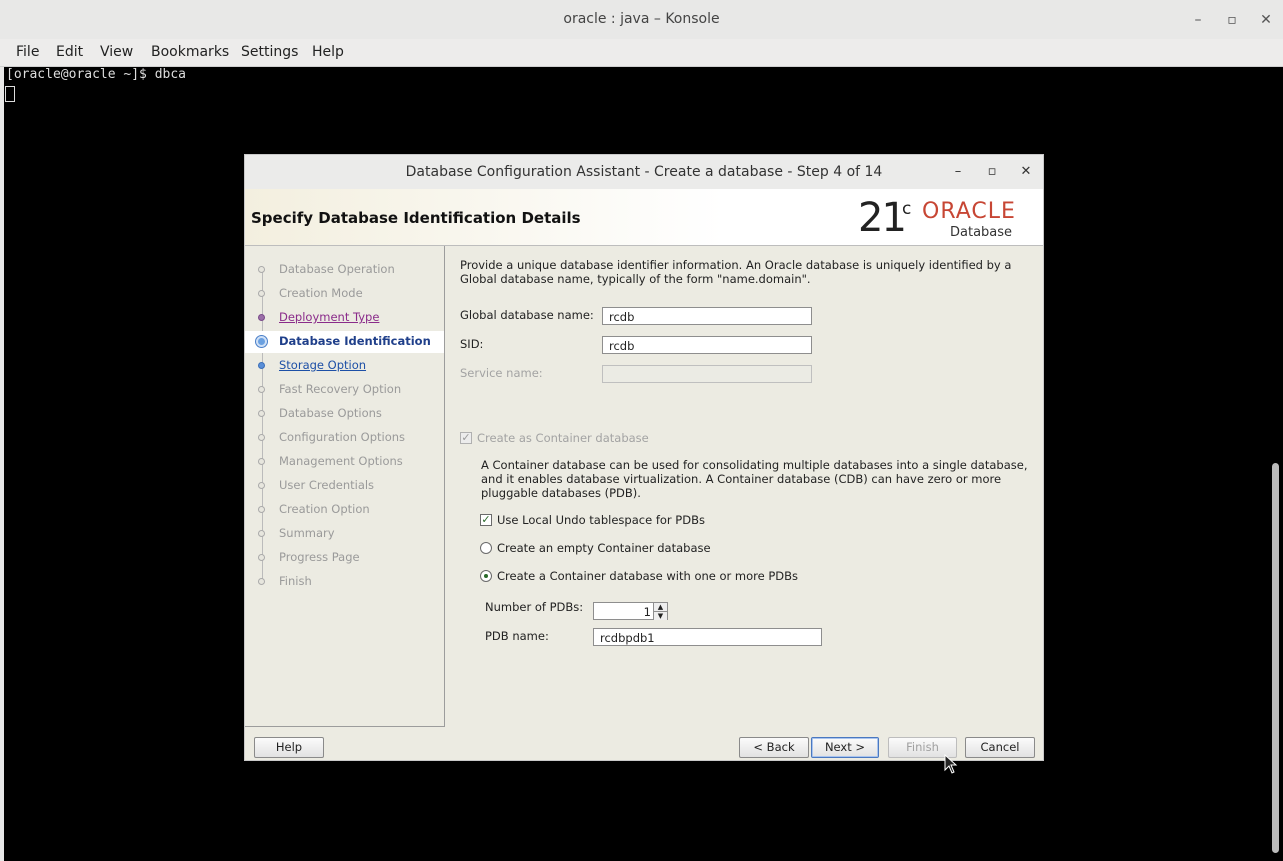  What do you see at coordinates (951, 764) in the screenshot?
I see `mouse-pointer-icon` at bounding box center [951, 764].